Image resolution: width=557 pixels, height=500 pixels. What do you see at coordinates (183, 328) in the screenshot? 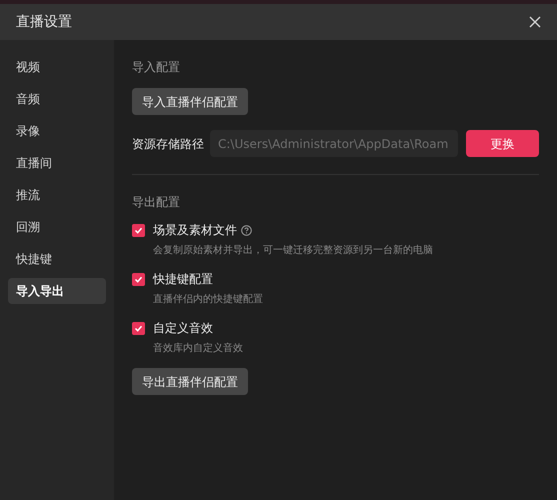
I see `option-label: 自定义音效` at bounding box center [183, 328].